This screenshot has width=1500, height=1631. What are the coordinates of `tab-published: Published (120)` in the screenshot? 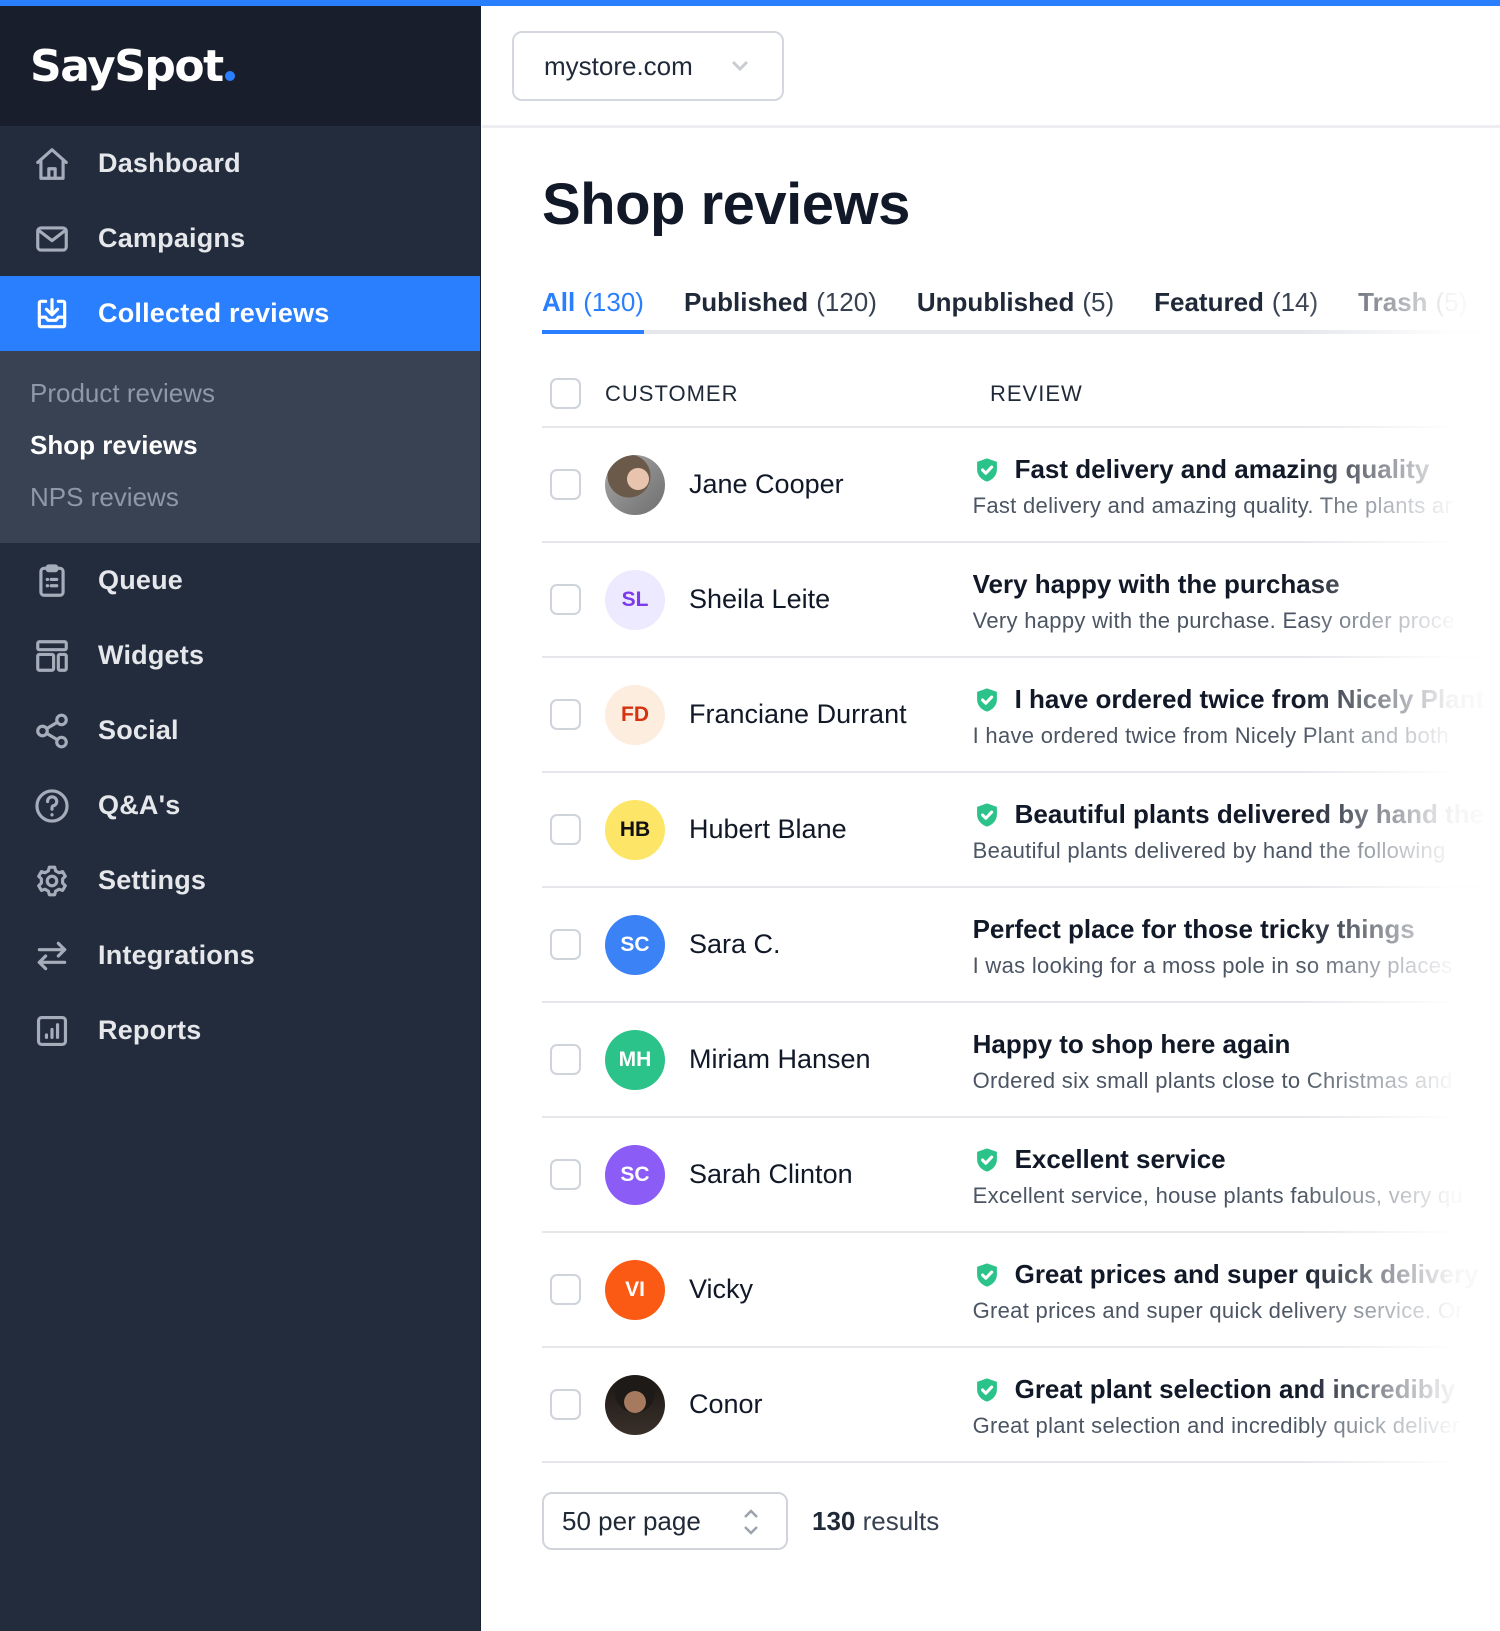 It's located at (780, 302).